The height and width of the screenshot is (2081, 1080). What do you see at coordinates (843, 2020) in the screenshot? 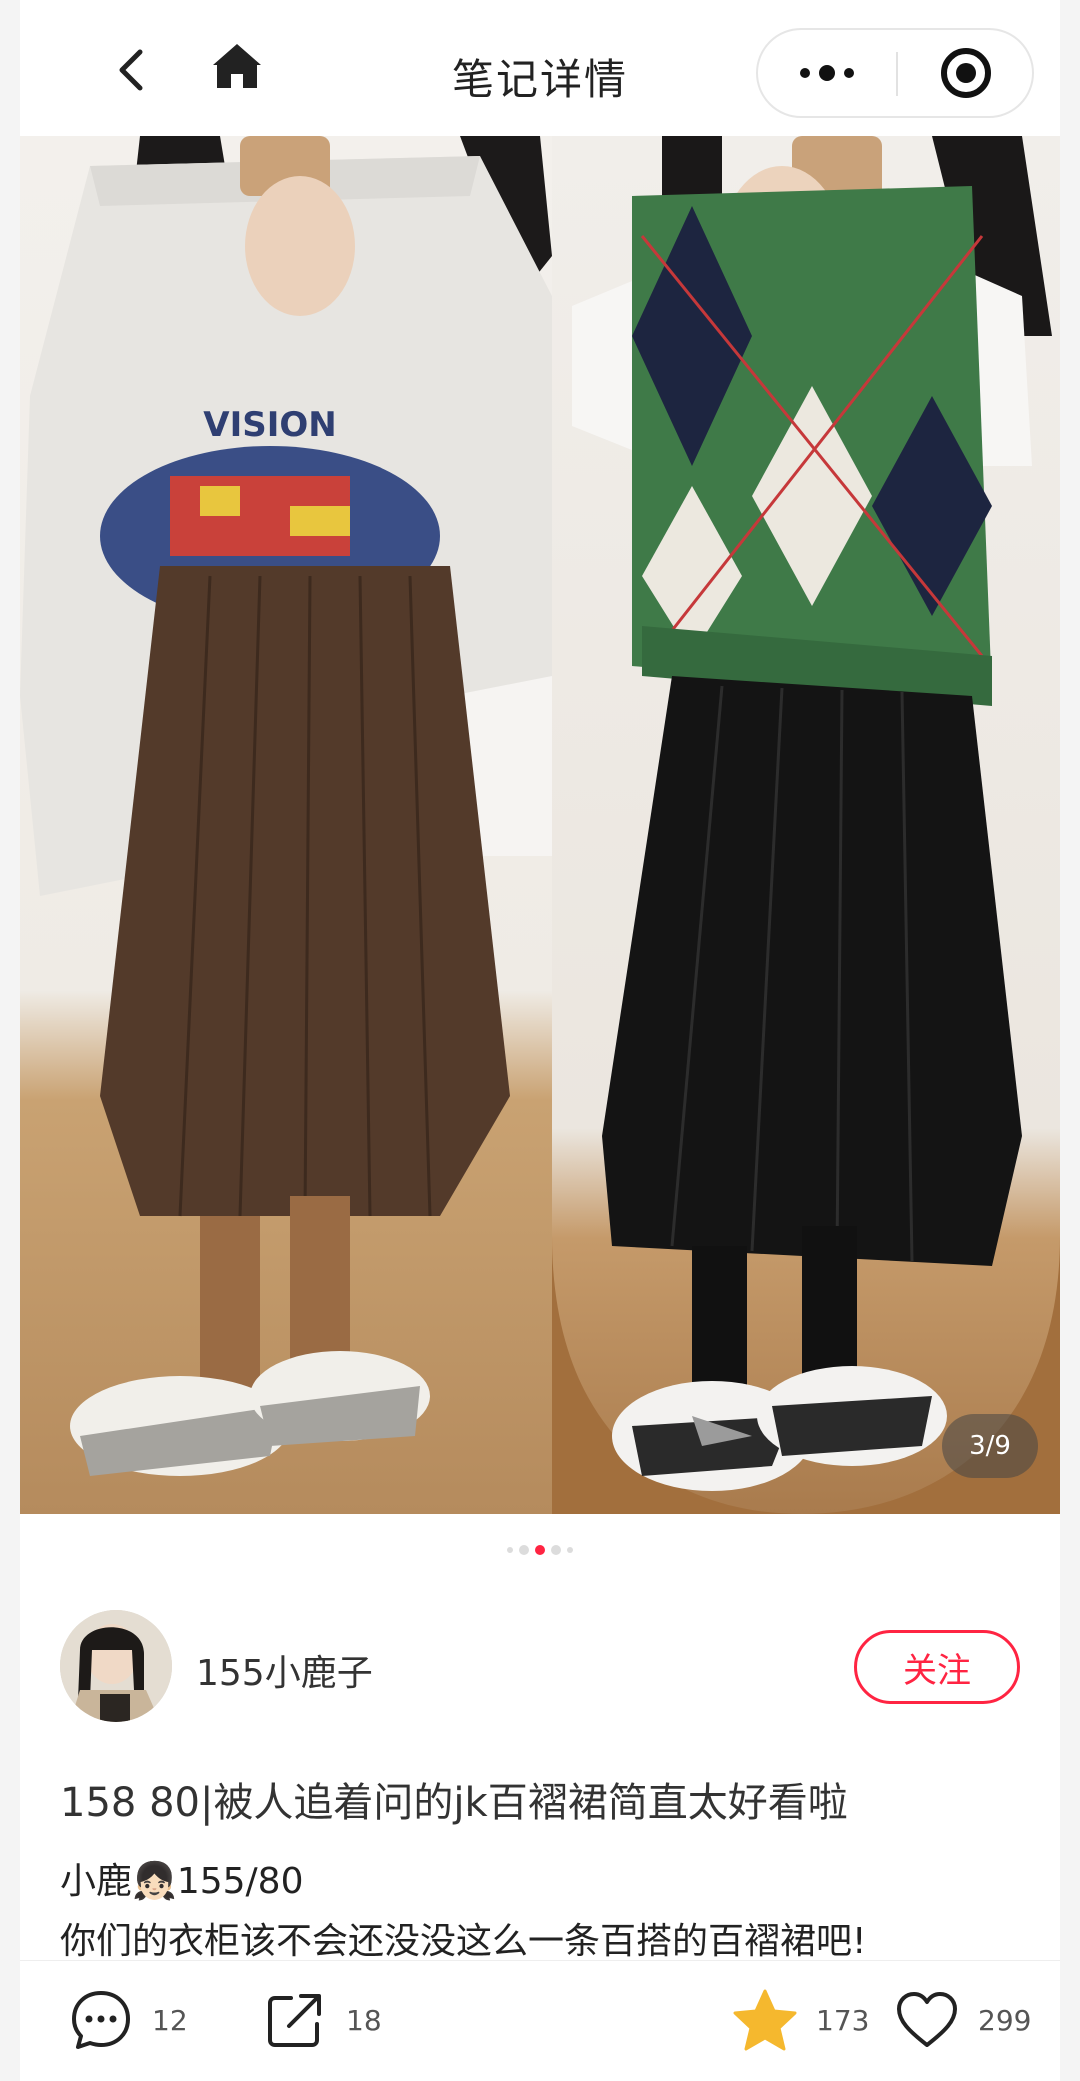
I see `collect-count: 173` at bounding box center [843, 2020].